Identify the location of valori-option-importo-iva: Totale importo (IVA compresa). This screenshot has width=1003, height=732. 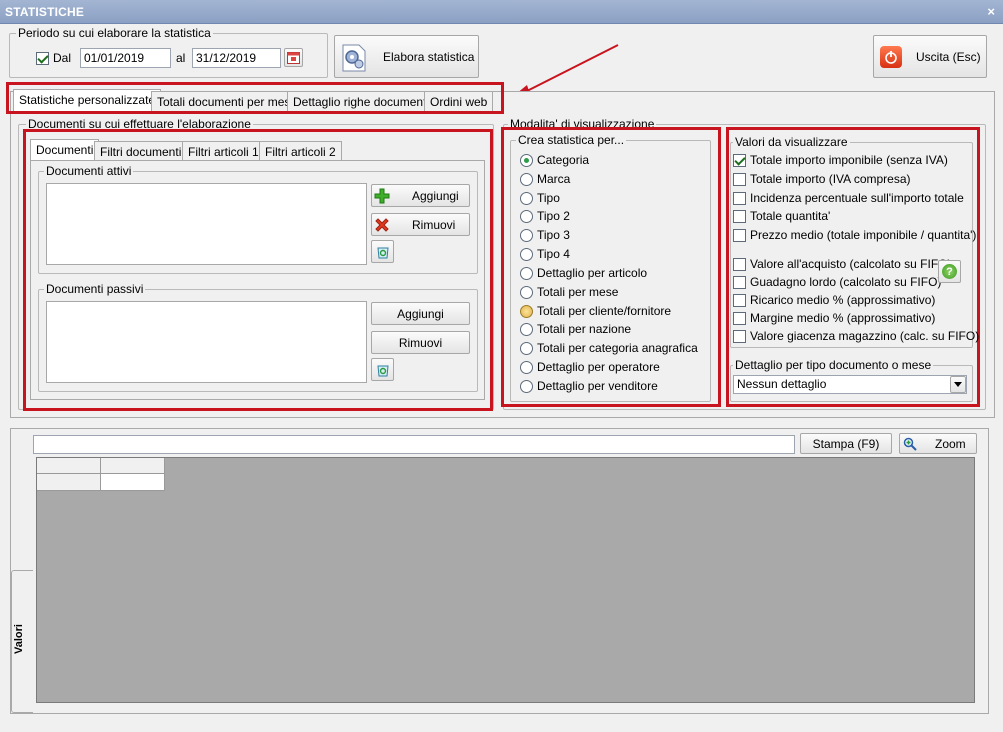
(822, 179).